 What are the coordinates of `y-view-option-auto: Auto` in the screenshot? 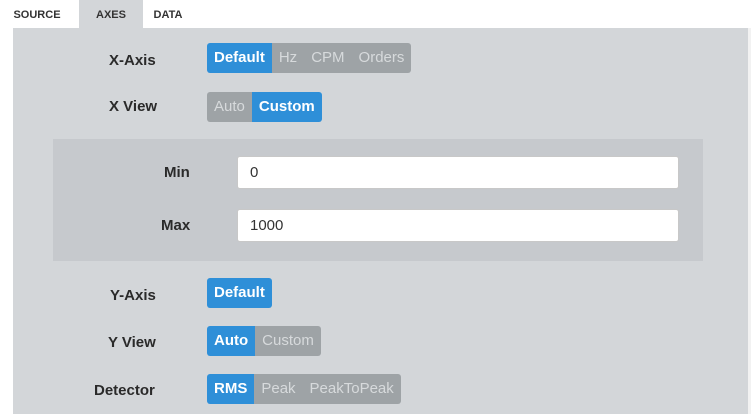 It's located at (231, 341).